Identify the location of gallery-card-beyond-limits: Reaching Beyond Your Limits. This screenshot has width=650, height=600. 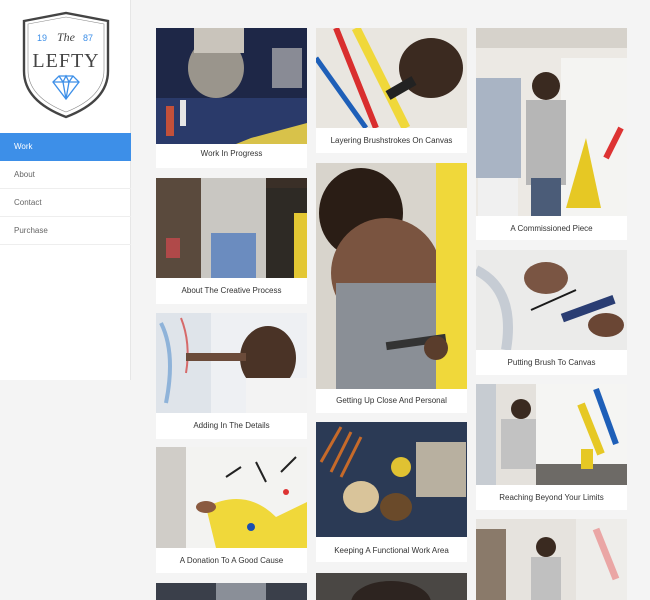
(551, 447).